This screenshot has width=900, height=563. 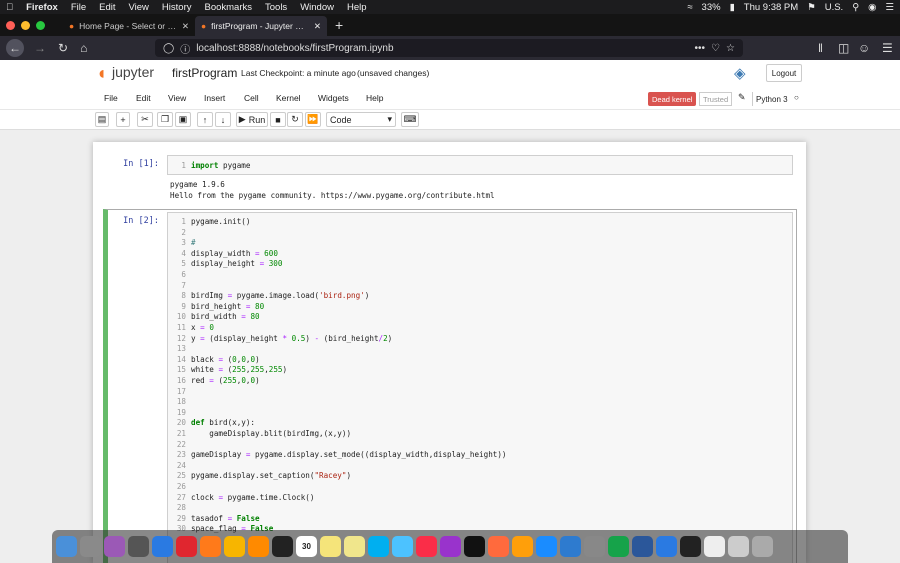 I want to click on dock-terminal-icon, so click(x=690, y=546).